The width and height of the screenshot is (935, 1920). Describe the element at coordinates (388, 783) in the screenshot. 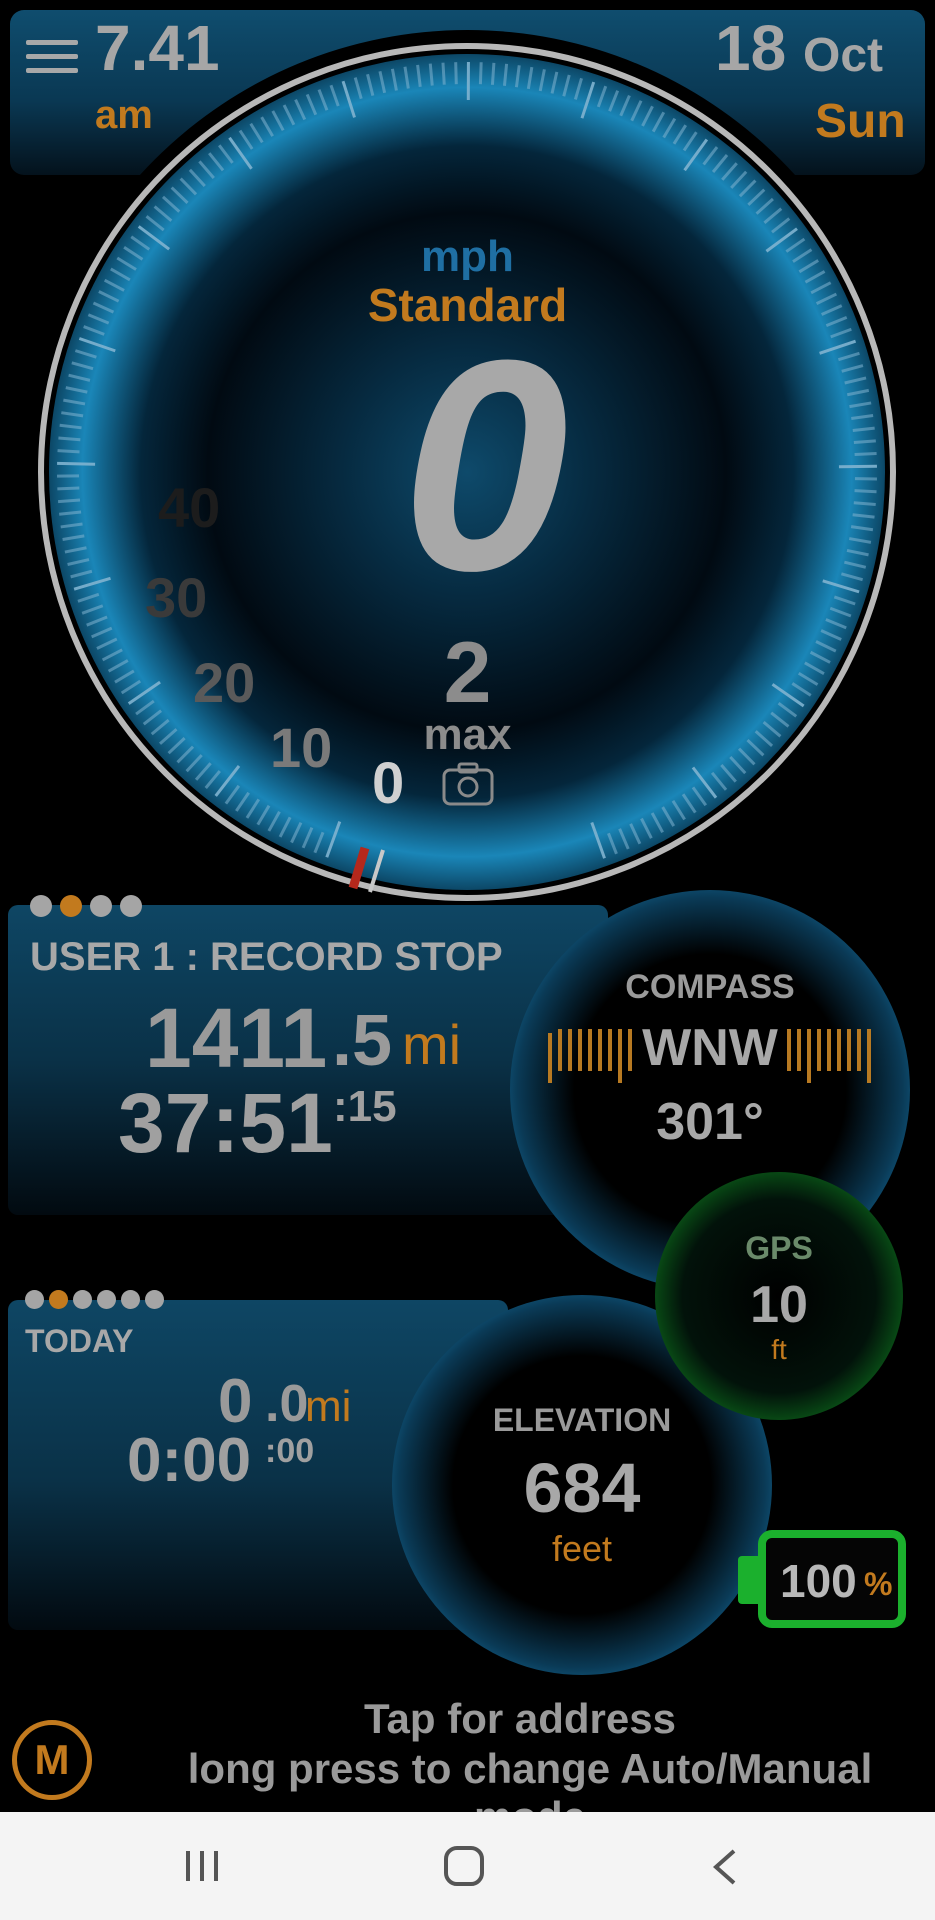

I see `scale-label-0: 0` at that location.